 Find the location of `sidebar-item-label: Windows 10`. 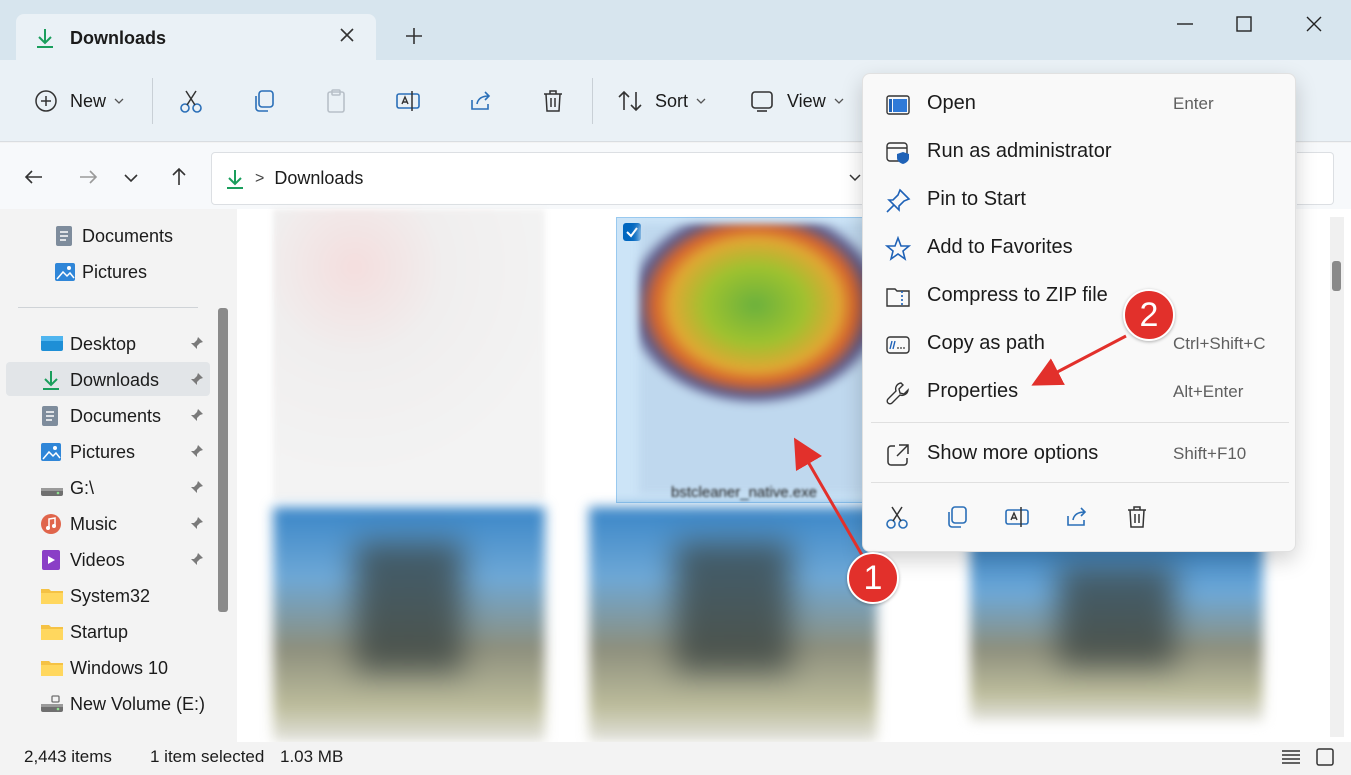

sidebar-item-label: Windows 10 is located at coordinates (119, 668).